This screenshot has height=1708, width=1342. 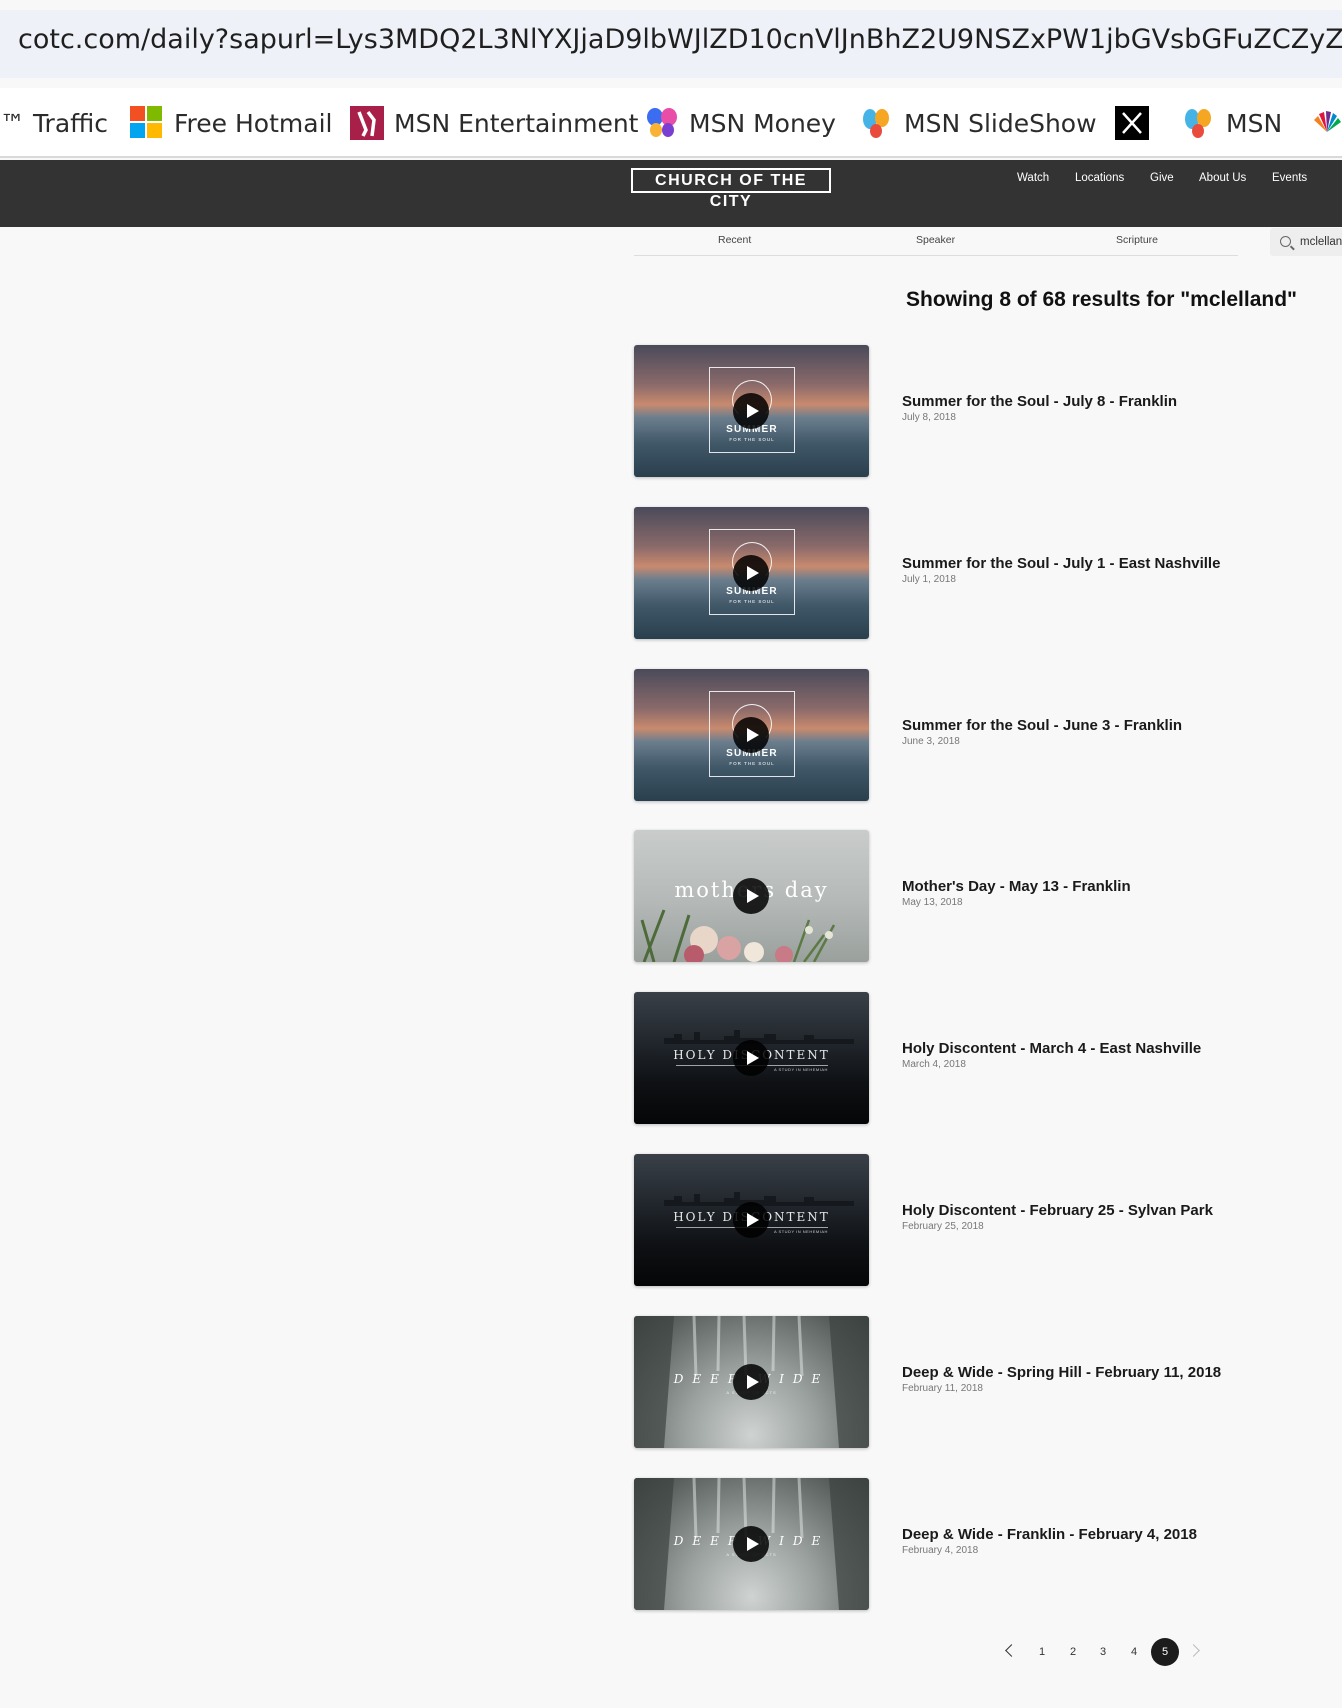 I want to click on search-input: mclelland, so click(x=1306, y=242).